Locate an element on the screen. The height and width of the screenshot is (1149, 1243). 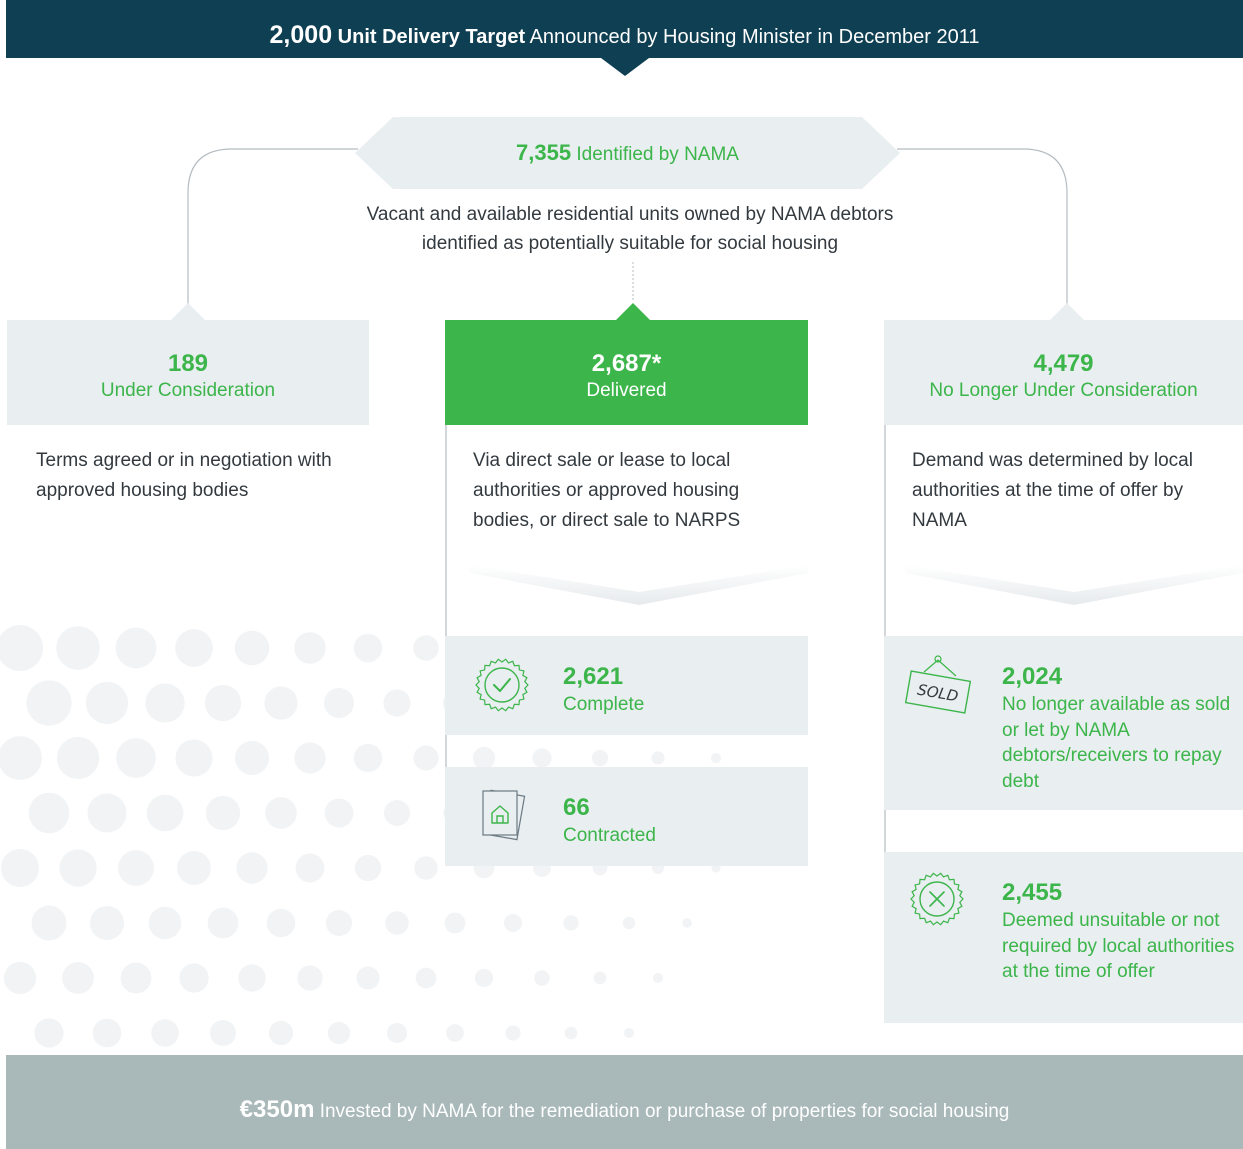
complete-label: Complete is located at coordinates (604, 704).